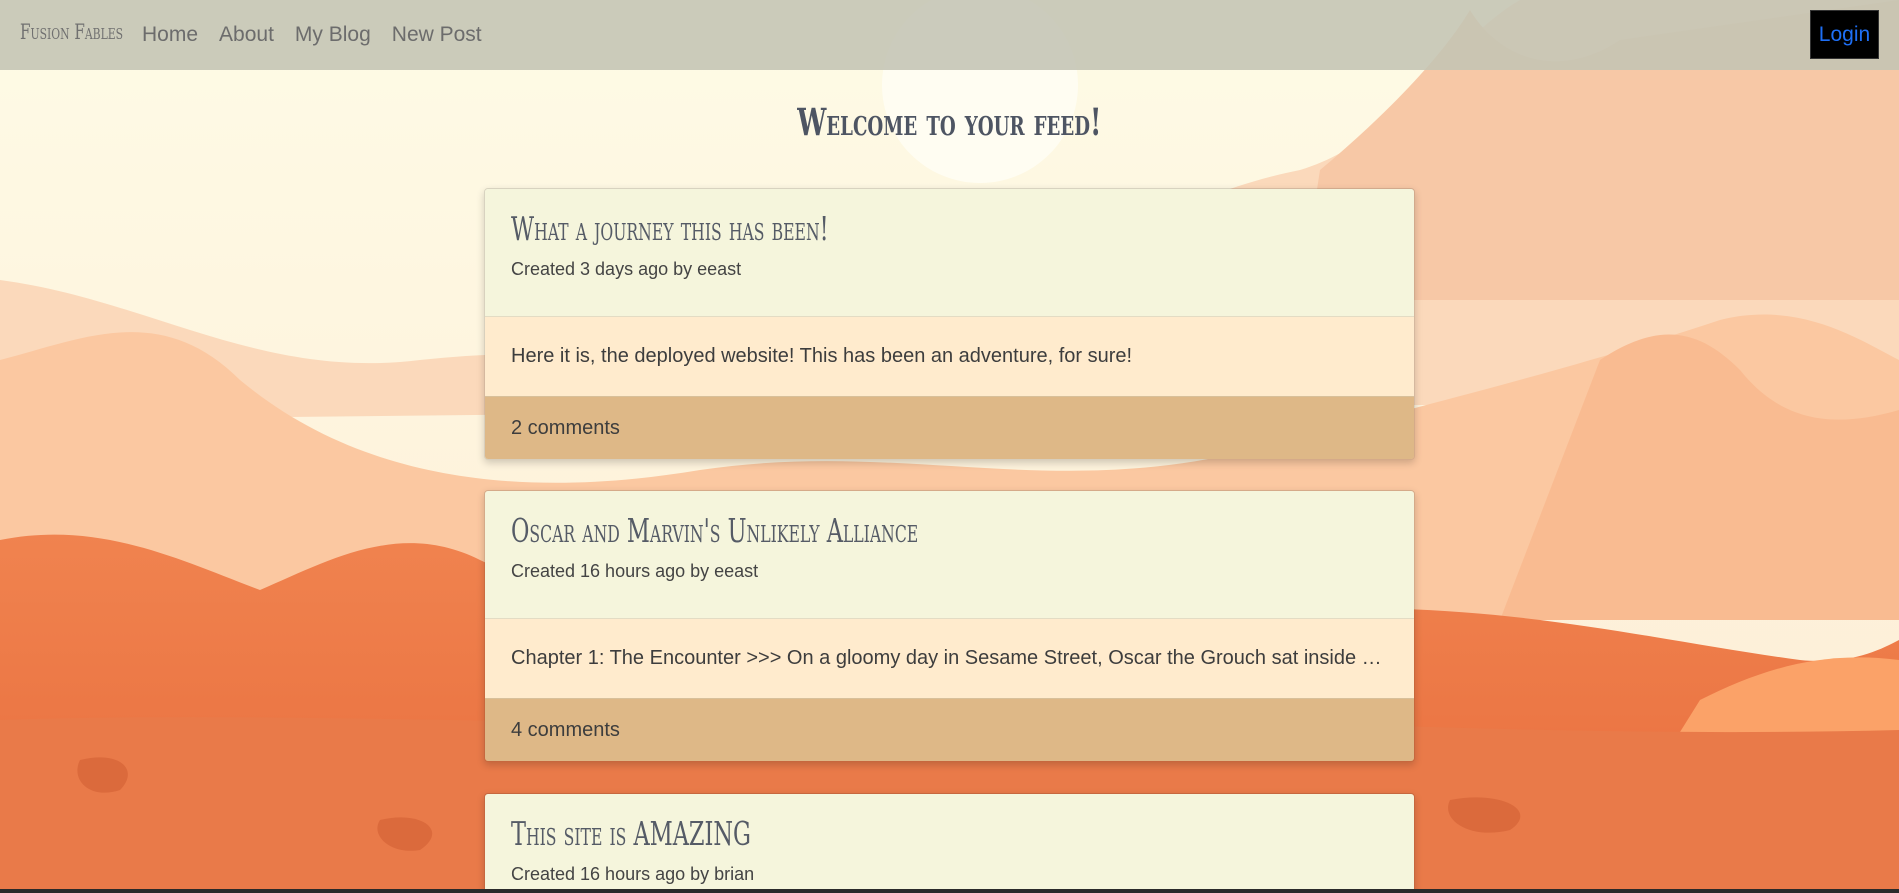  Describe the element at coordinates (1844, 34) in the screenshot. I see `login-button: Login` at that location.